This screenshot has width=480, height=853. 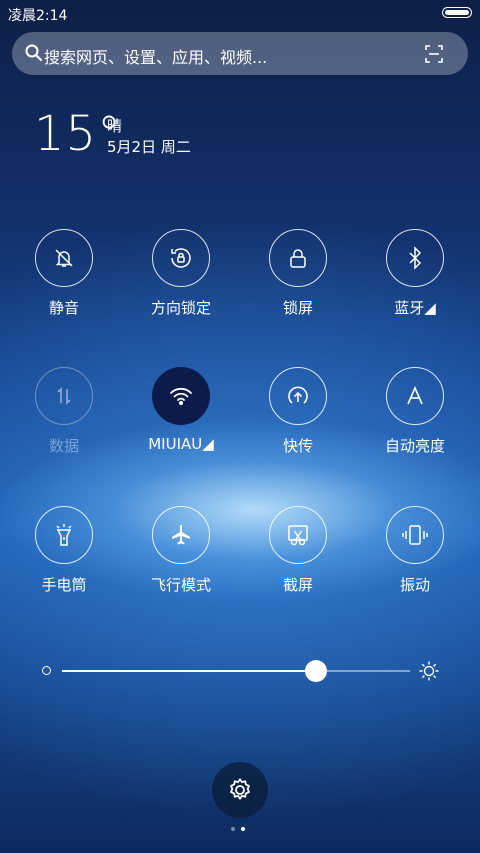 What do you see at coordinates (415, 417) in the screenshot?
I see `toggle-auto-brightness: 自动亮度` at bounding box center [415, 417].